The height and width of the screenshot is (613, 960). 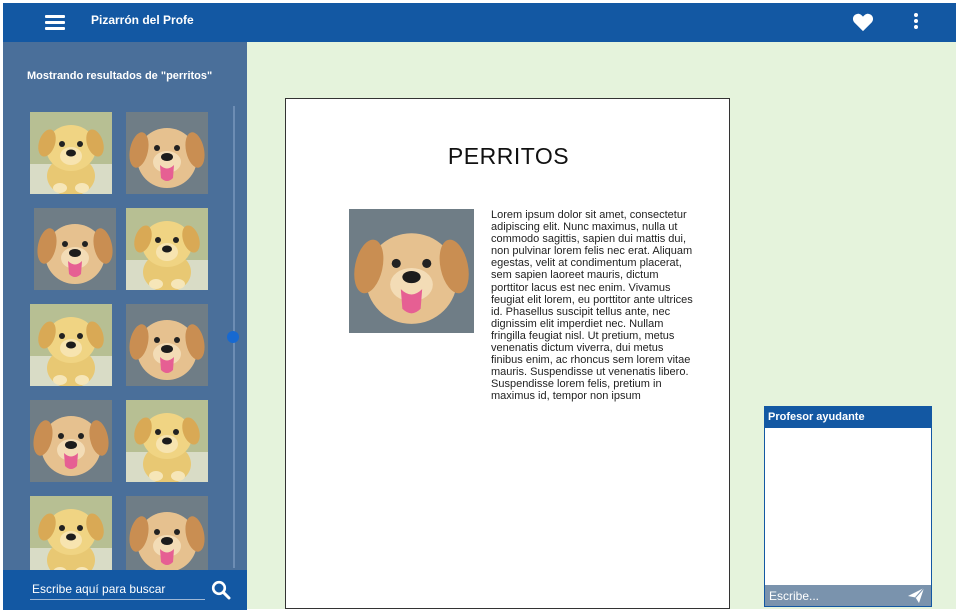 I want to click on top-app-bar: Pizarrón del Profe, so click(x=479, y=22).